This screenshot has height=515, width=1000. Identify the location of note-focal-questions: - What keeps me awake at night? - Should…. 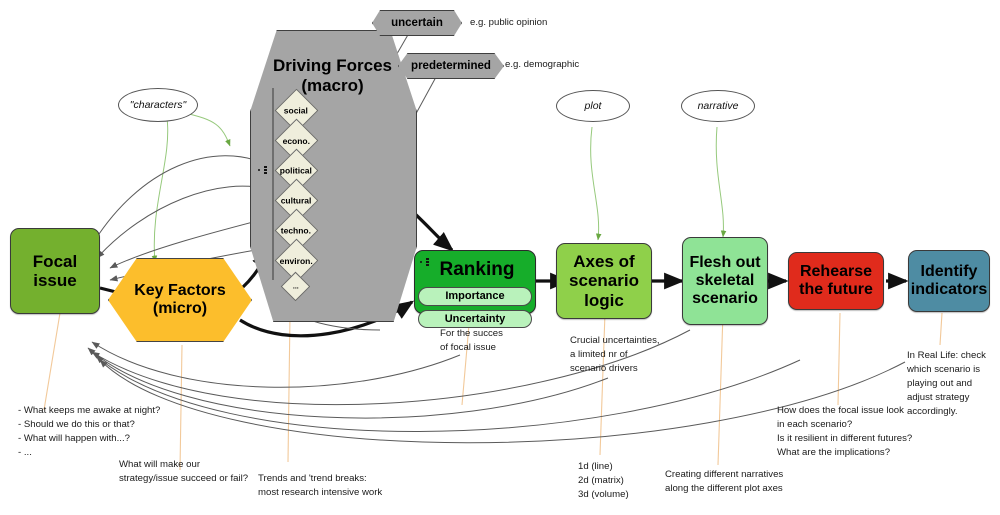
(89, 431).